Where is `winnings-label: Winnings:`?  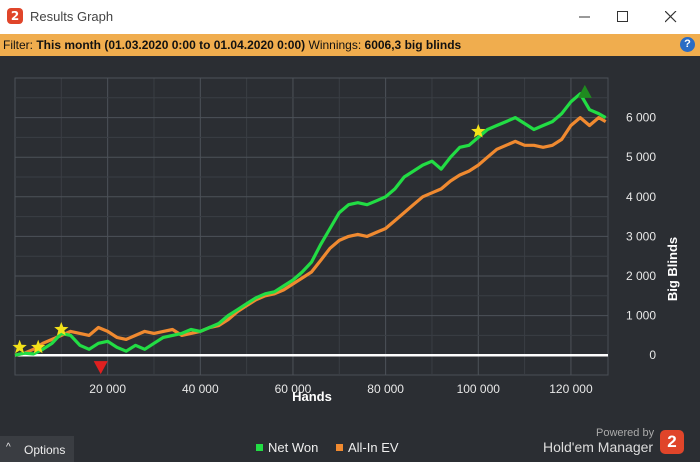 winnings-label: Winnings: is located at coordinates (335, 45).